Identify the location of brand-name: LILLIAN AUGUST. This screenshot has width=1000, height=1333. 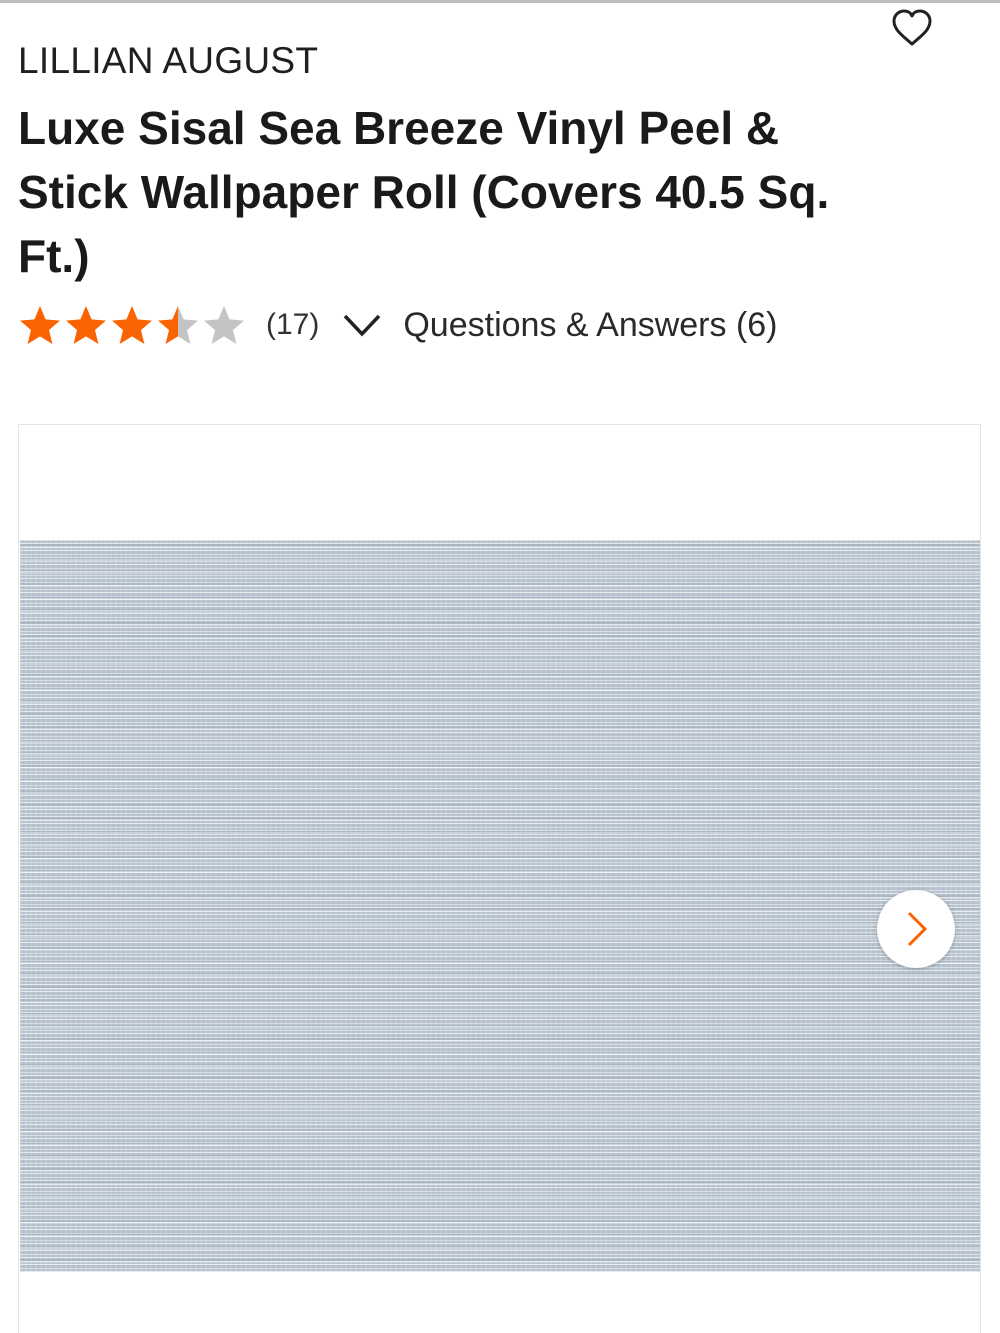
(168, 61).